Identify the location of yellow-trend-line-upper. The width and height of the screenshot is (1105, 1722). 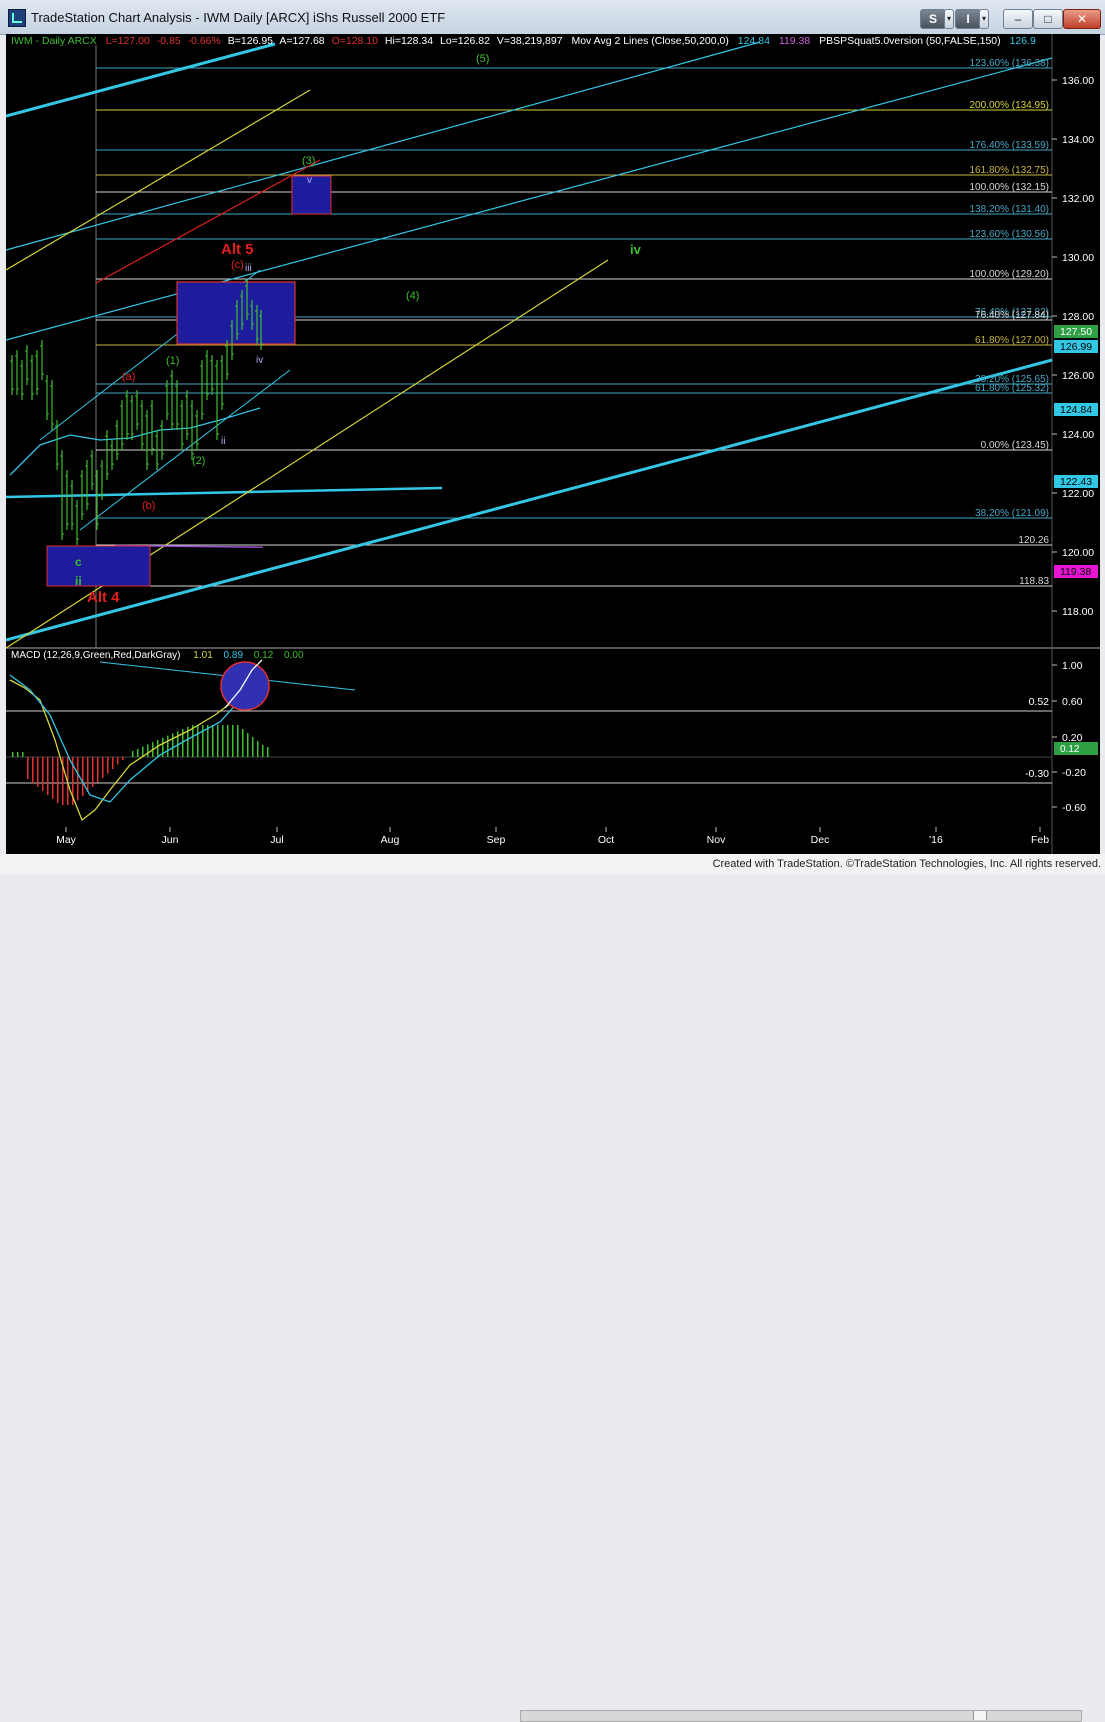
(158, 180).